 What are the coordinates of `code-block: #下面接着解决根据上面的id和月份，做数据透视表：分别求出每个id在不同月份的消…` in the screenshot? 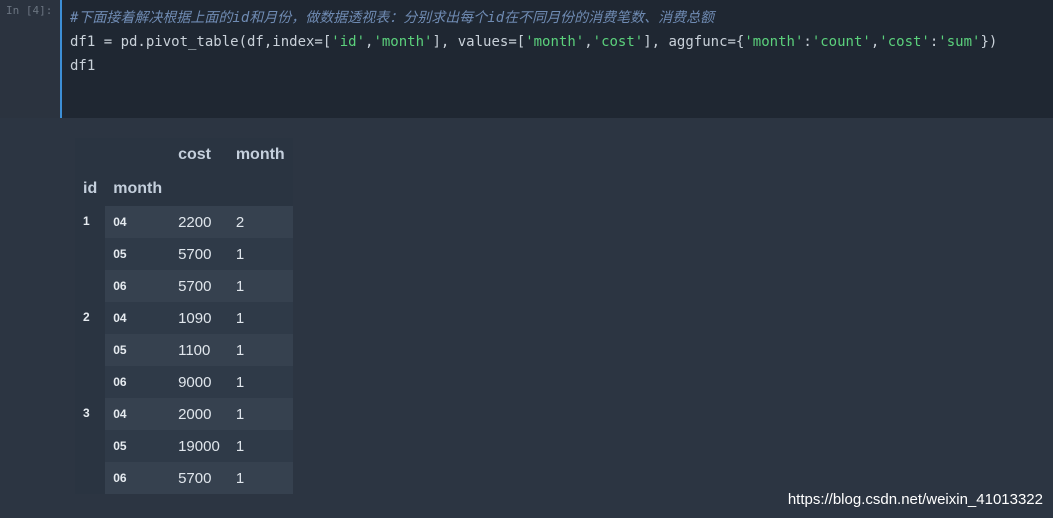 It's located at (533, 42).